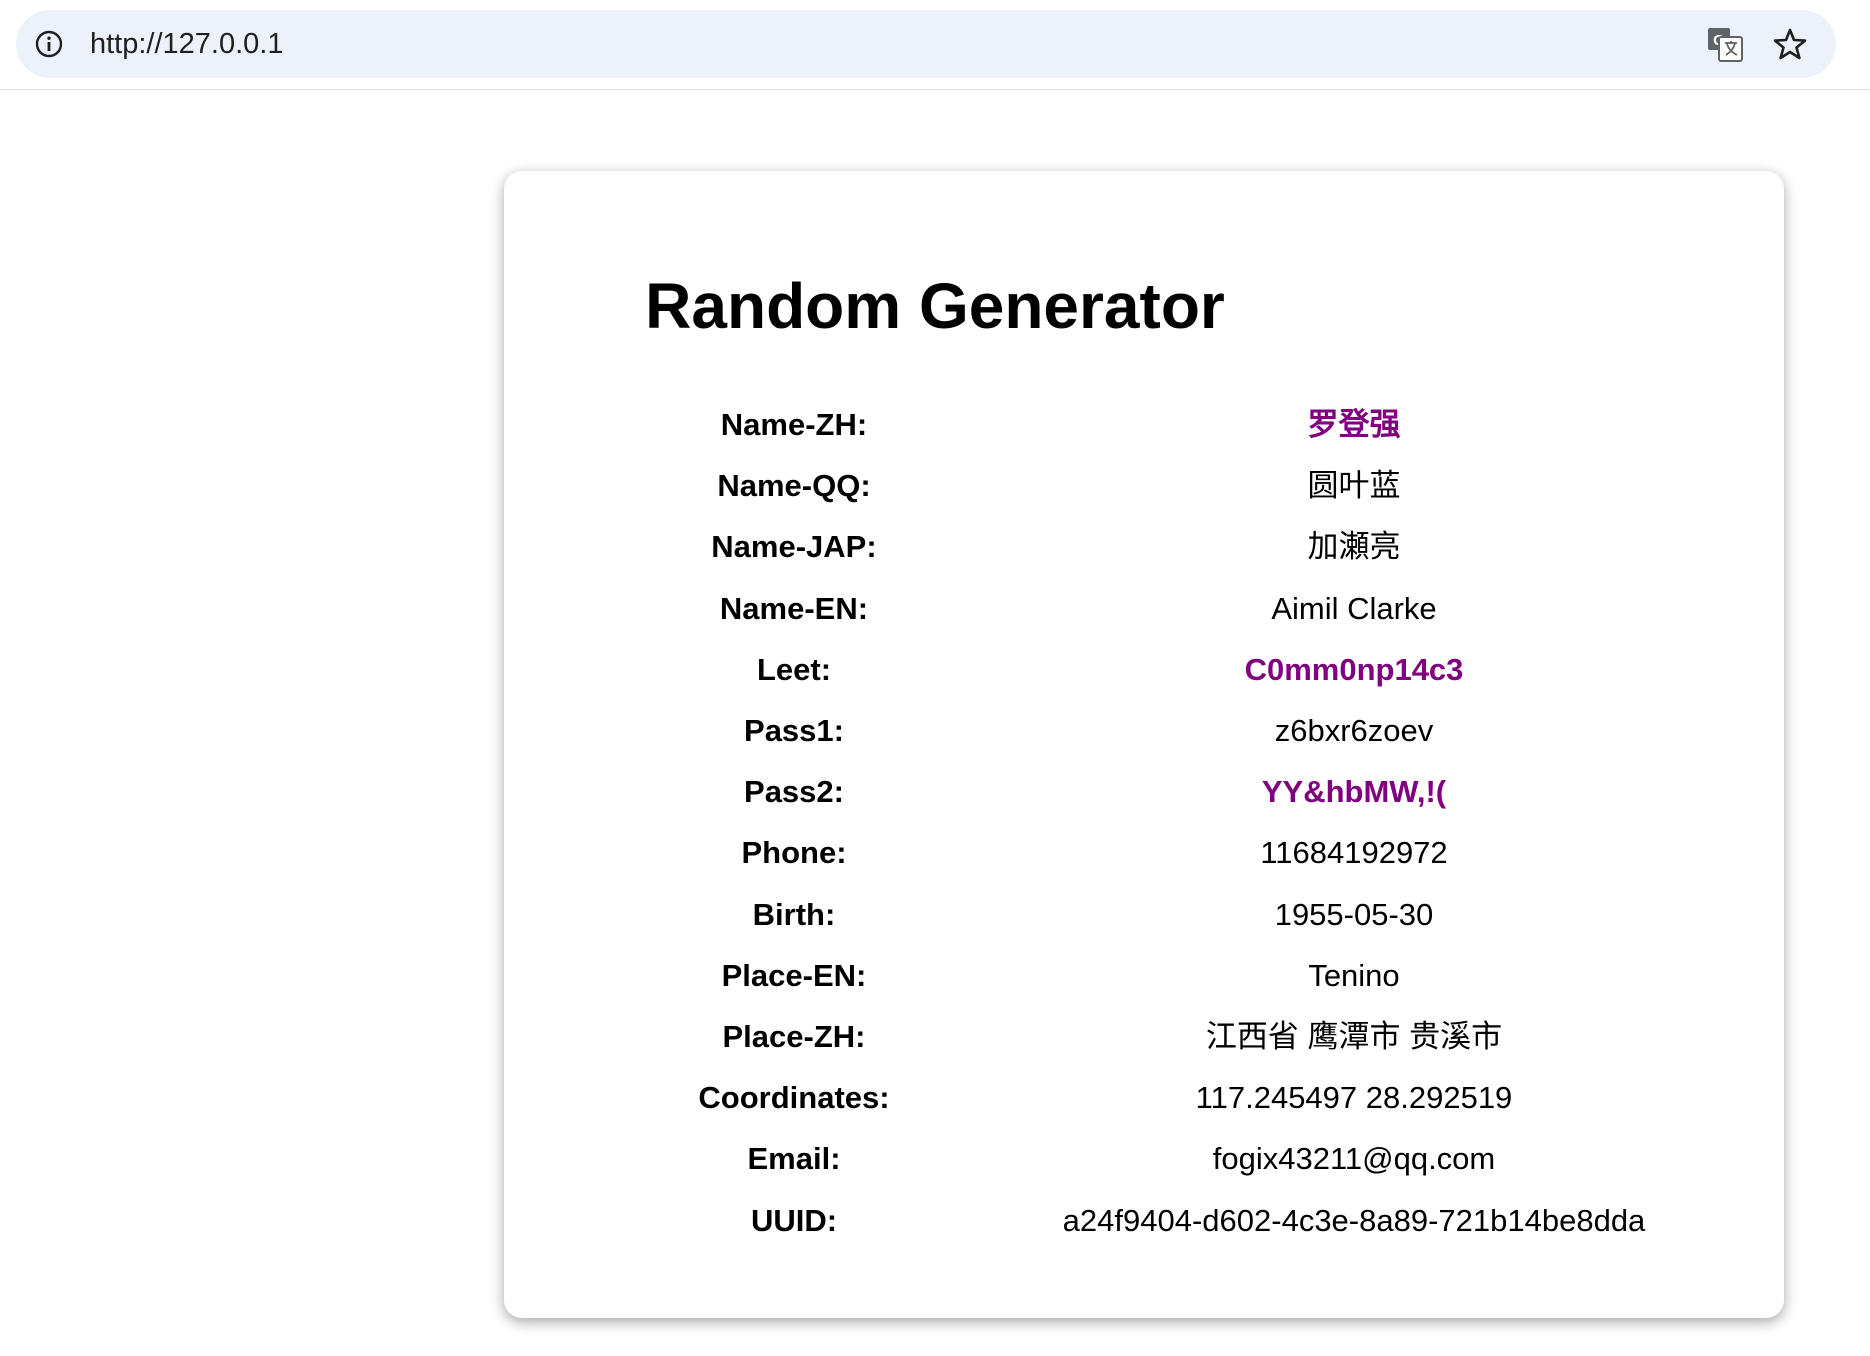  Describe the element at coordinates (1354, 791) in the screenshot. I see `field-value: YY&hbMW,!(` at that location.